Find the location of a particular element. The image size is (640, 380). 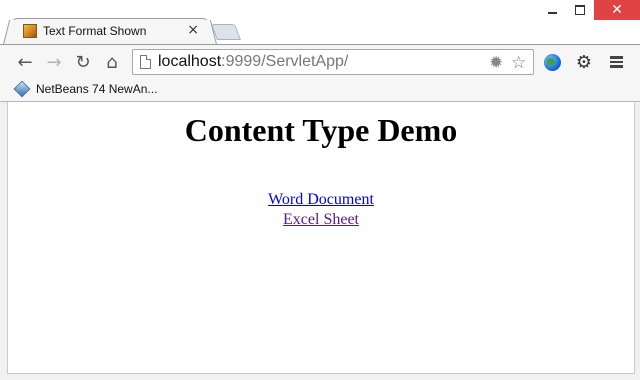

hamburger-icon is located at coordinates (616, 62).